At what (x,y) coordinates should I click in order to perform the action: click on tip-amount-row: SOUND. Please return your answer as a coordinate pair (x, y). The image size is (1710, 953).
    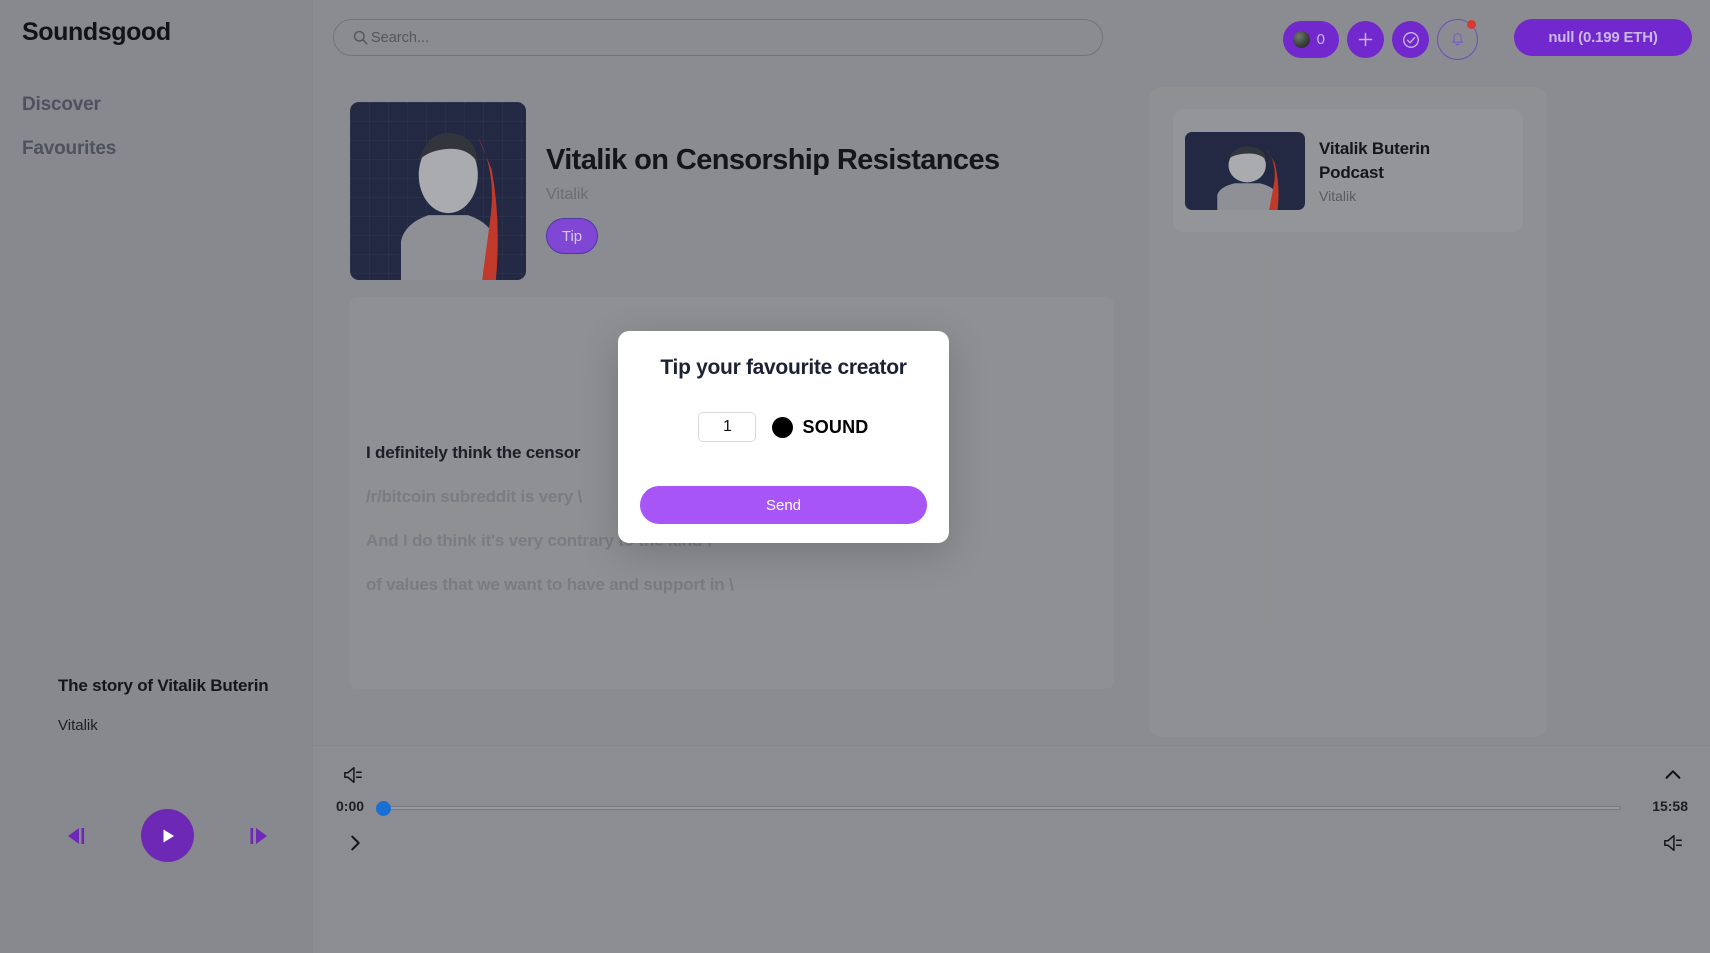
    Looking at the image, I should click on (783, 427).